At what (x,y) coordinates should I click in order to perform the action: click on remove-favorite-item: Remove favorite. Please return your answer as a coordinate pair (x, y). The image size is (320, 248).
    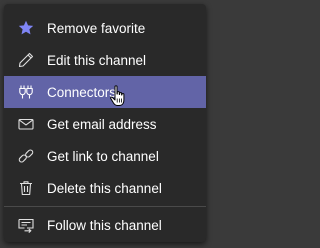
    Looking at the image, I should click on (105, 28).